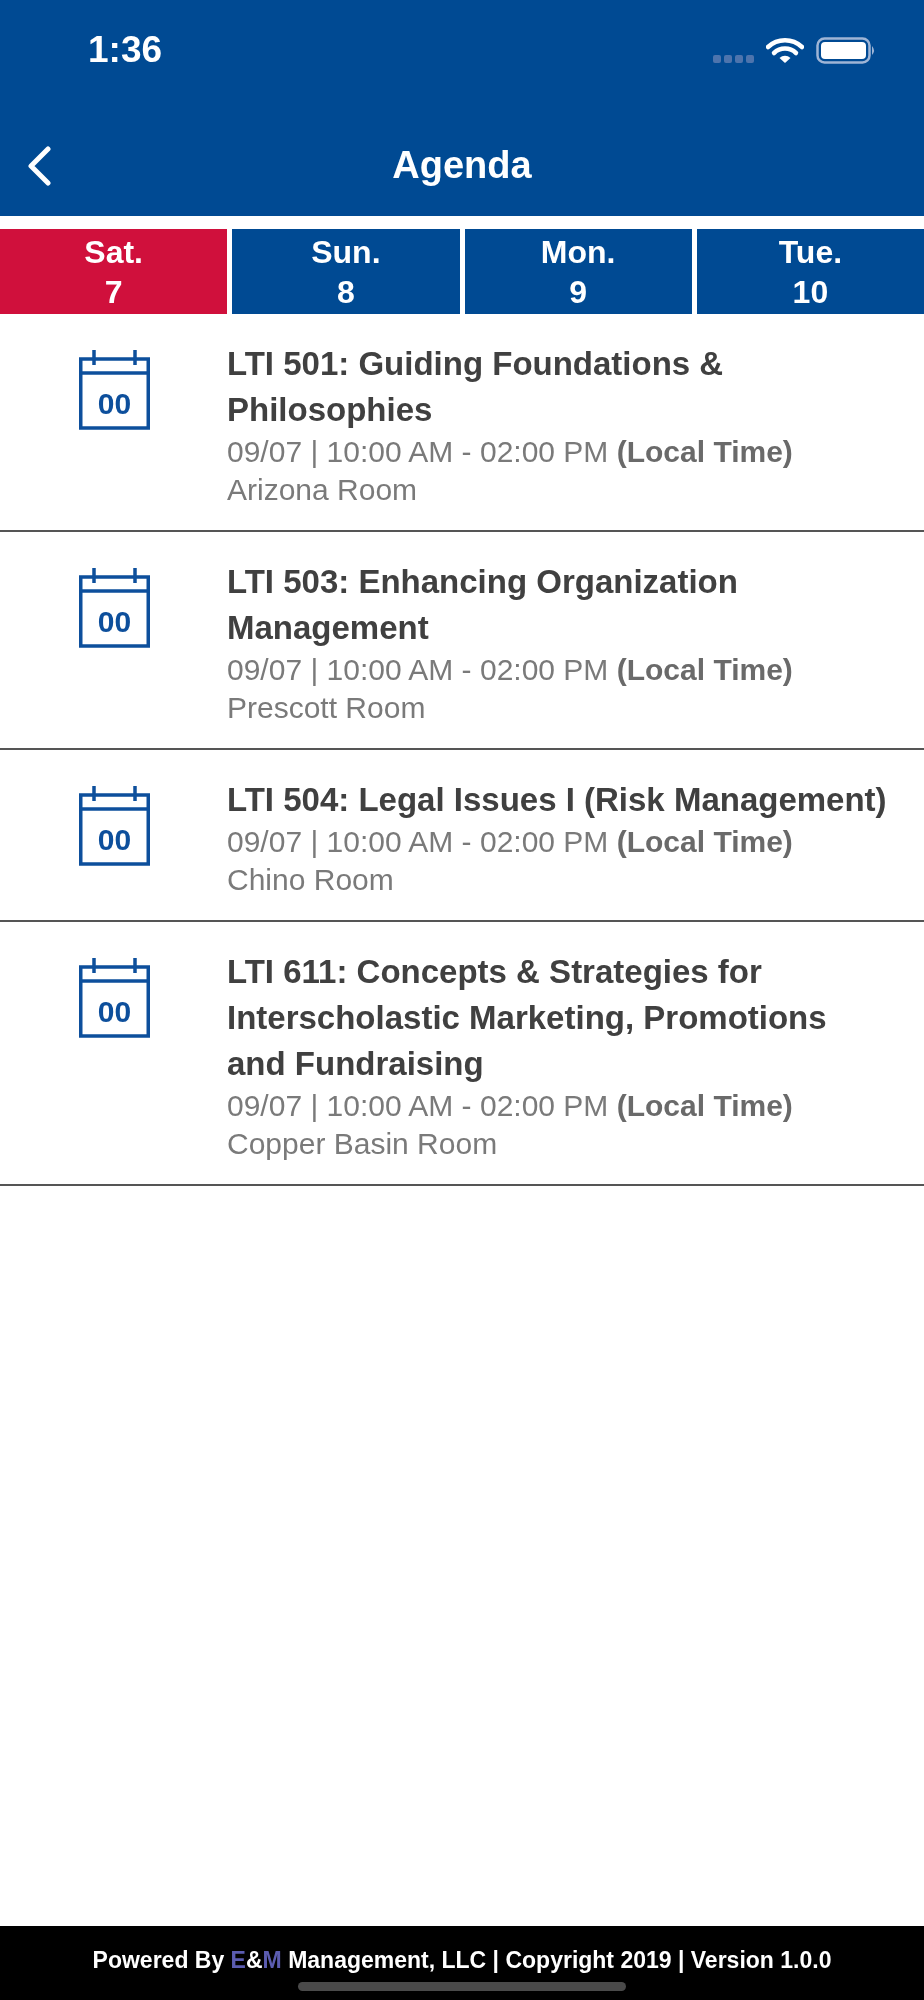 The width and height of the screenshot is (924, 2000). I want to click on session-room: Chino Room, so click(311, 880).